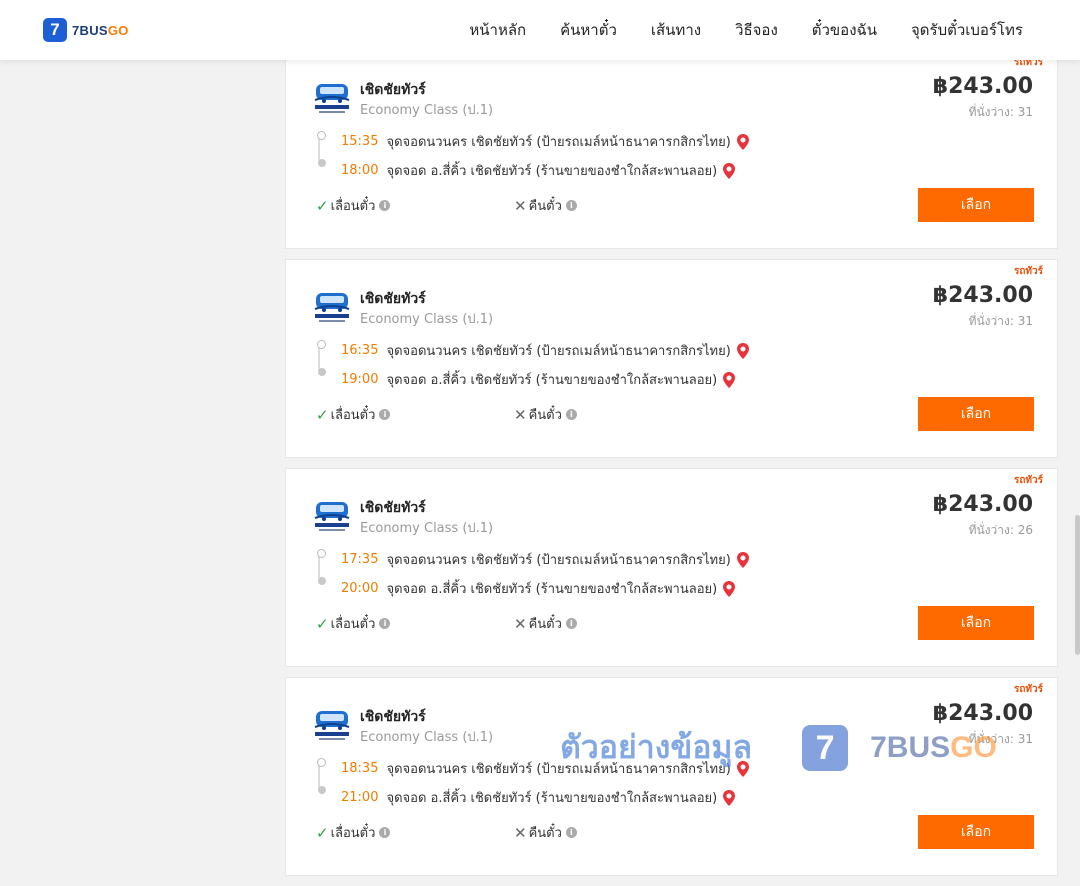 Image resolution: width=1080 pixels, height=886 pixels. I want to click on nav-routes: เส้นทาง, so click(676, 30).